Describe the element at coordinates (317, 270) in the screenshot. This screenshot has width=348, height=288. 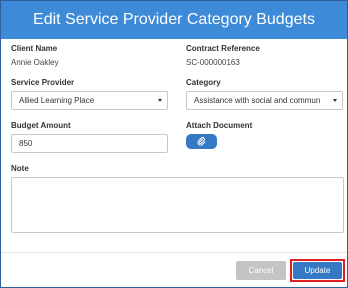
I see `update-button: Update` at that location.